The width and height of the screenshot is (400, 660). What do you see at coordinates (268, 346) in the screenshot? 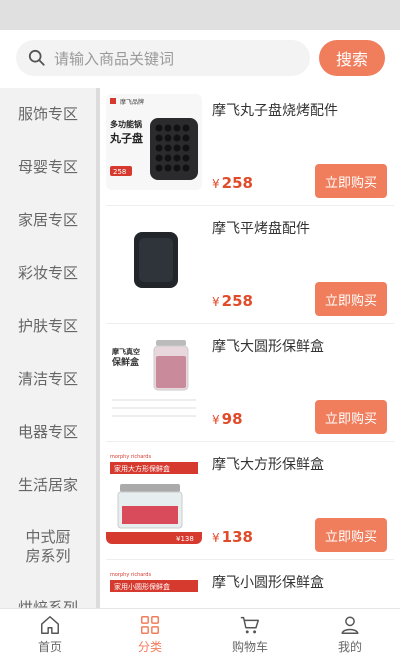
I see `product-title: 摩飞大圆形保鲜盒` at bounding box center [268, 346].